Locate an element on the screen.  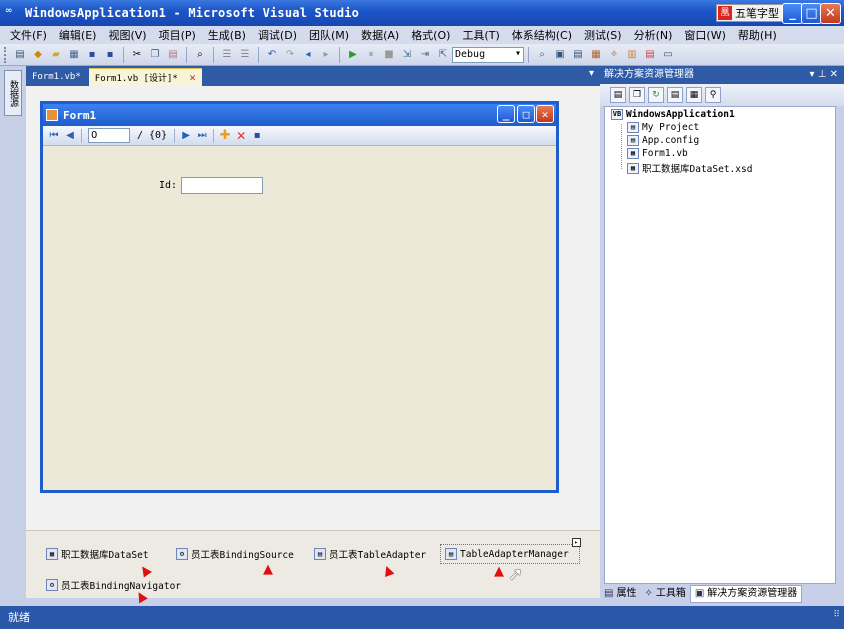
toolbar-separator is located at coordinates (213, 54).